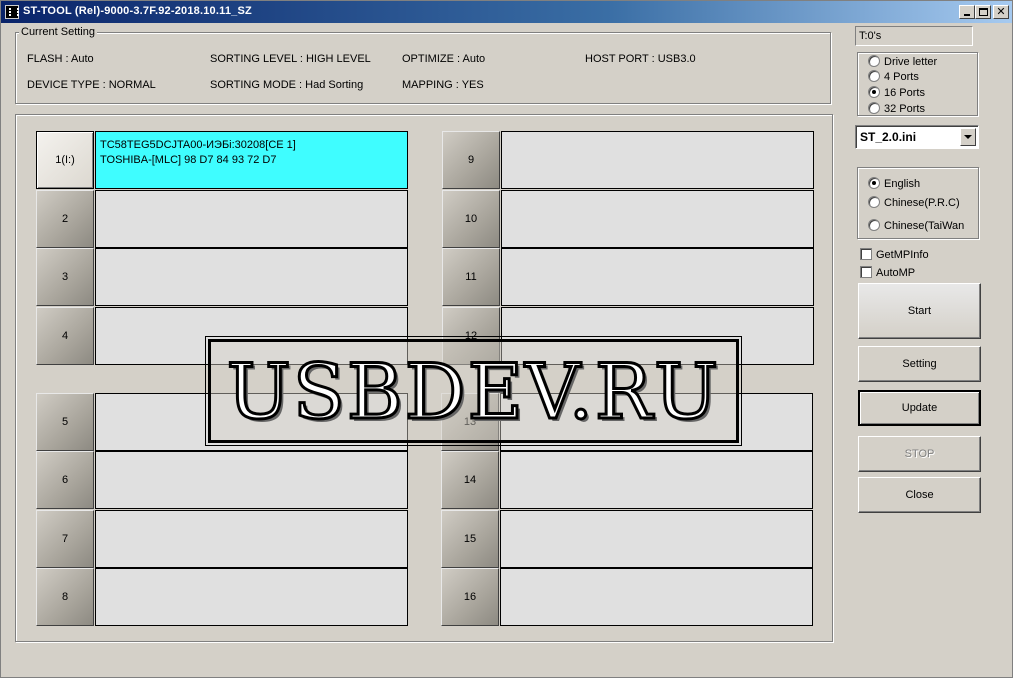  What do you see at coordinates (471, 277) in the screenshot?
I see `port-button-11: 11` at bounding box center [471, 277].